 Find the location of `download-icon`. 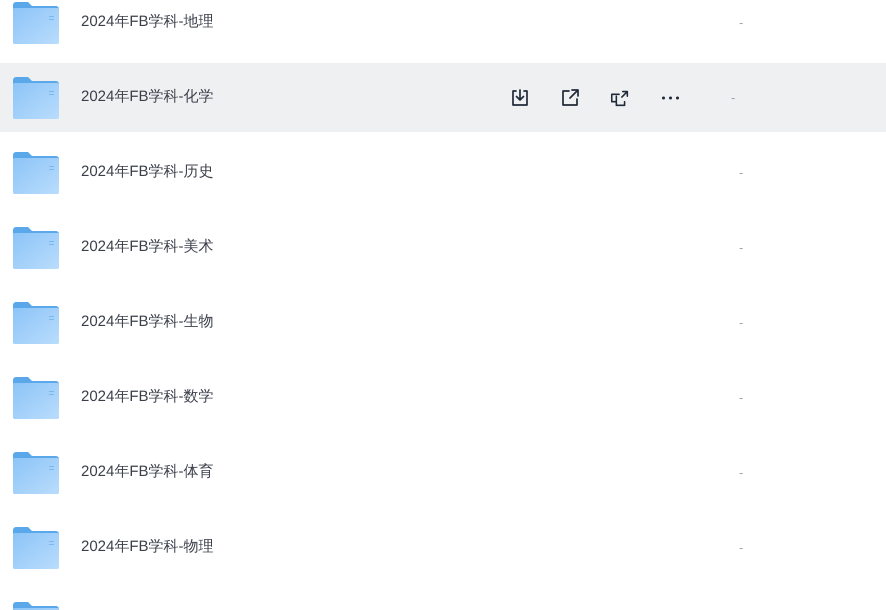

download-icon is located at coordinates (520, 97).